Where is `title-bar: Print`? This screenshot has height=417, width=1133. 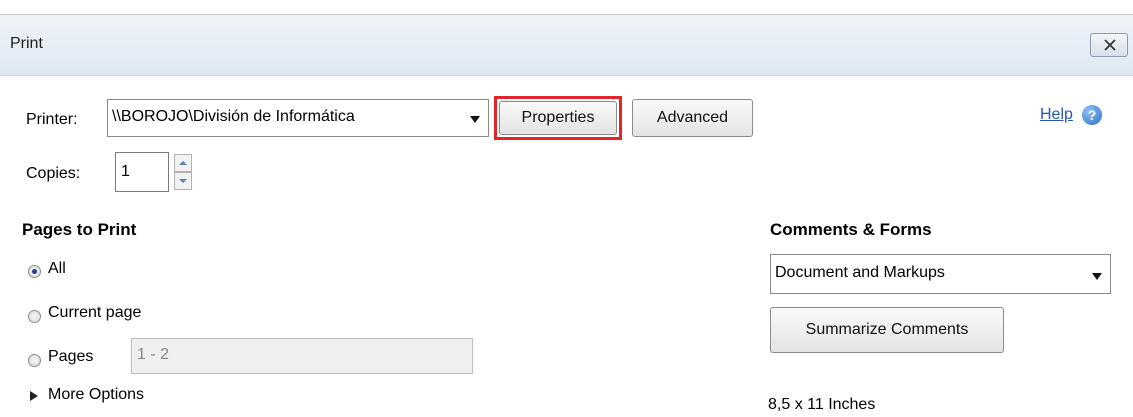 title-bar: Print is located at coordinates (566, 45).